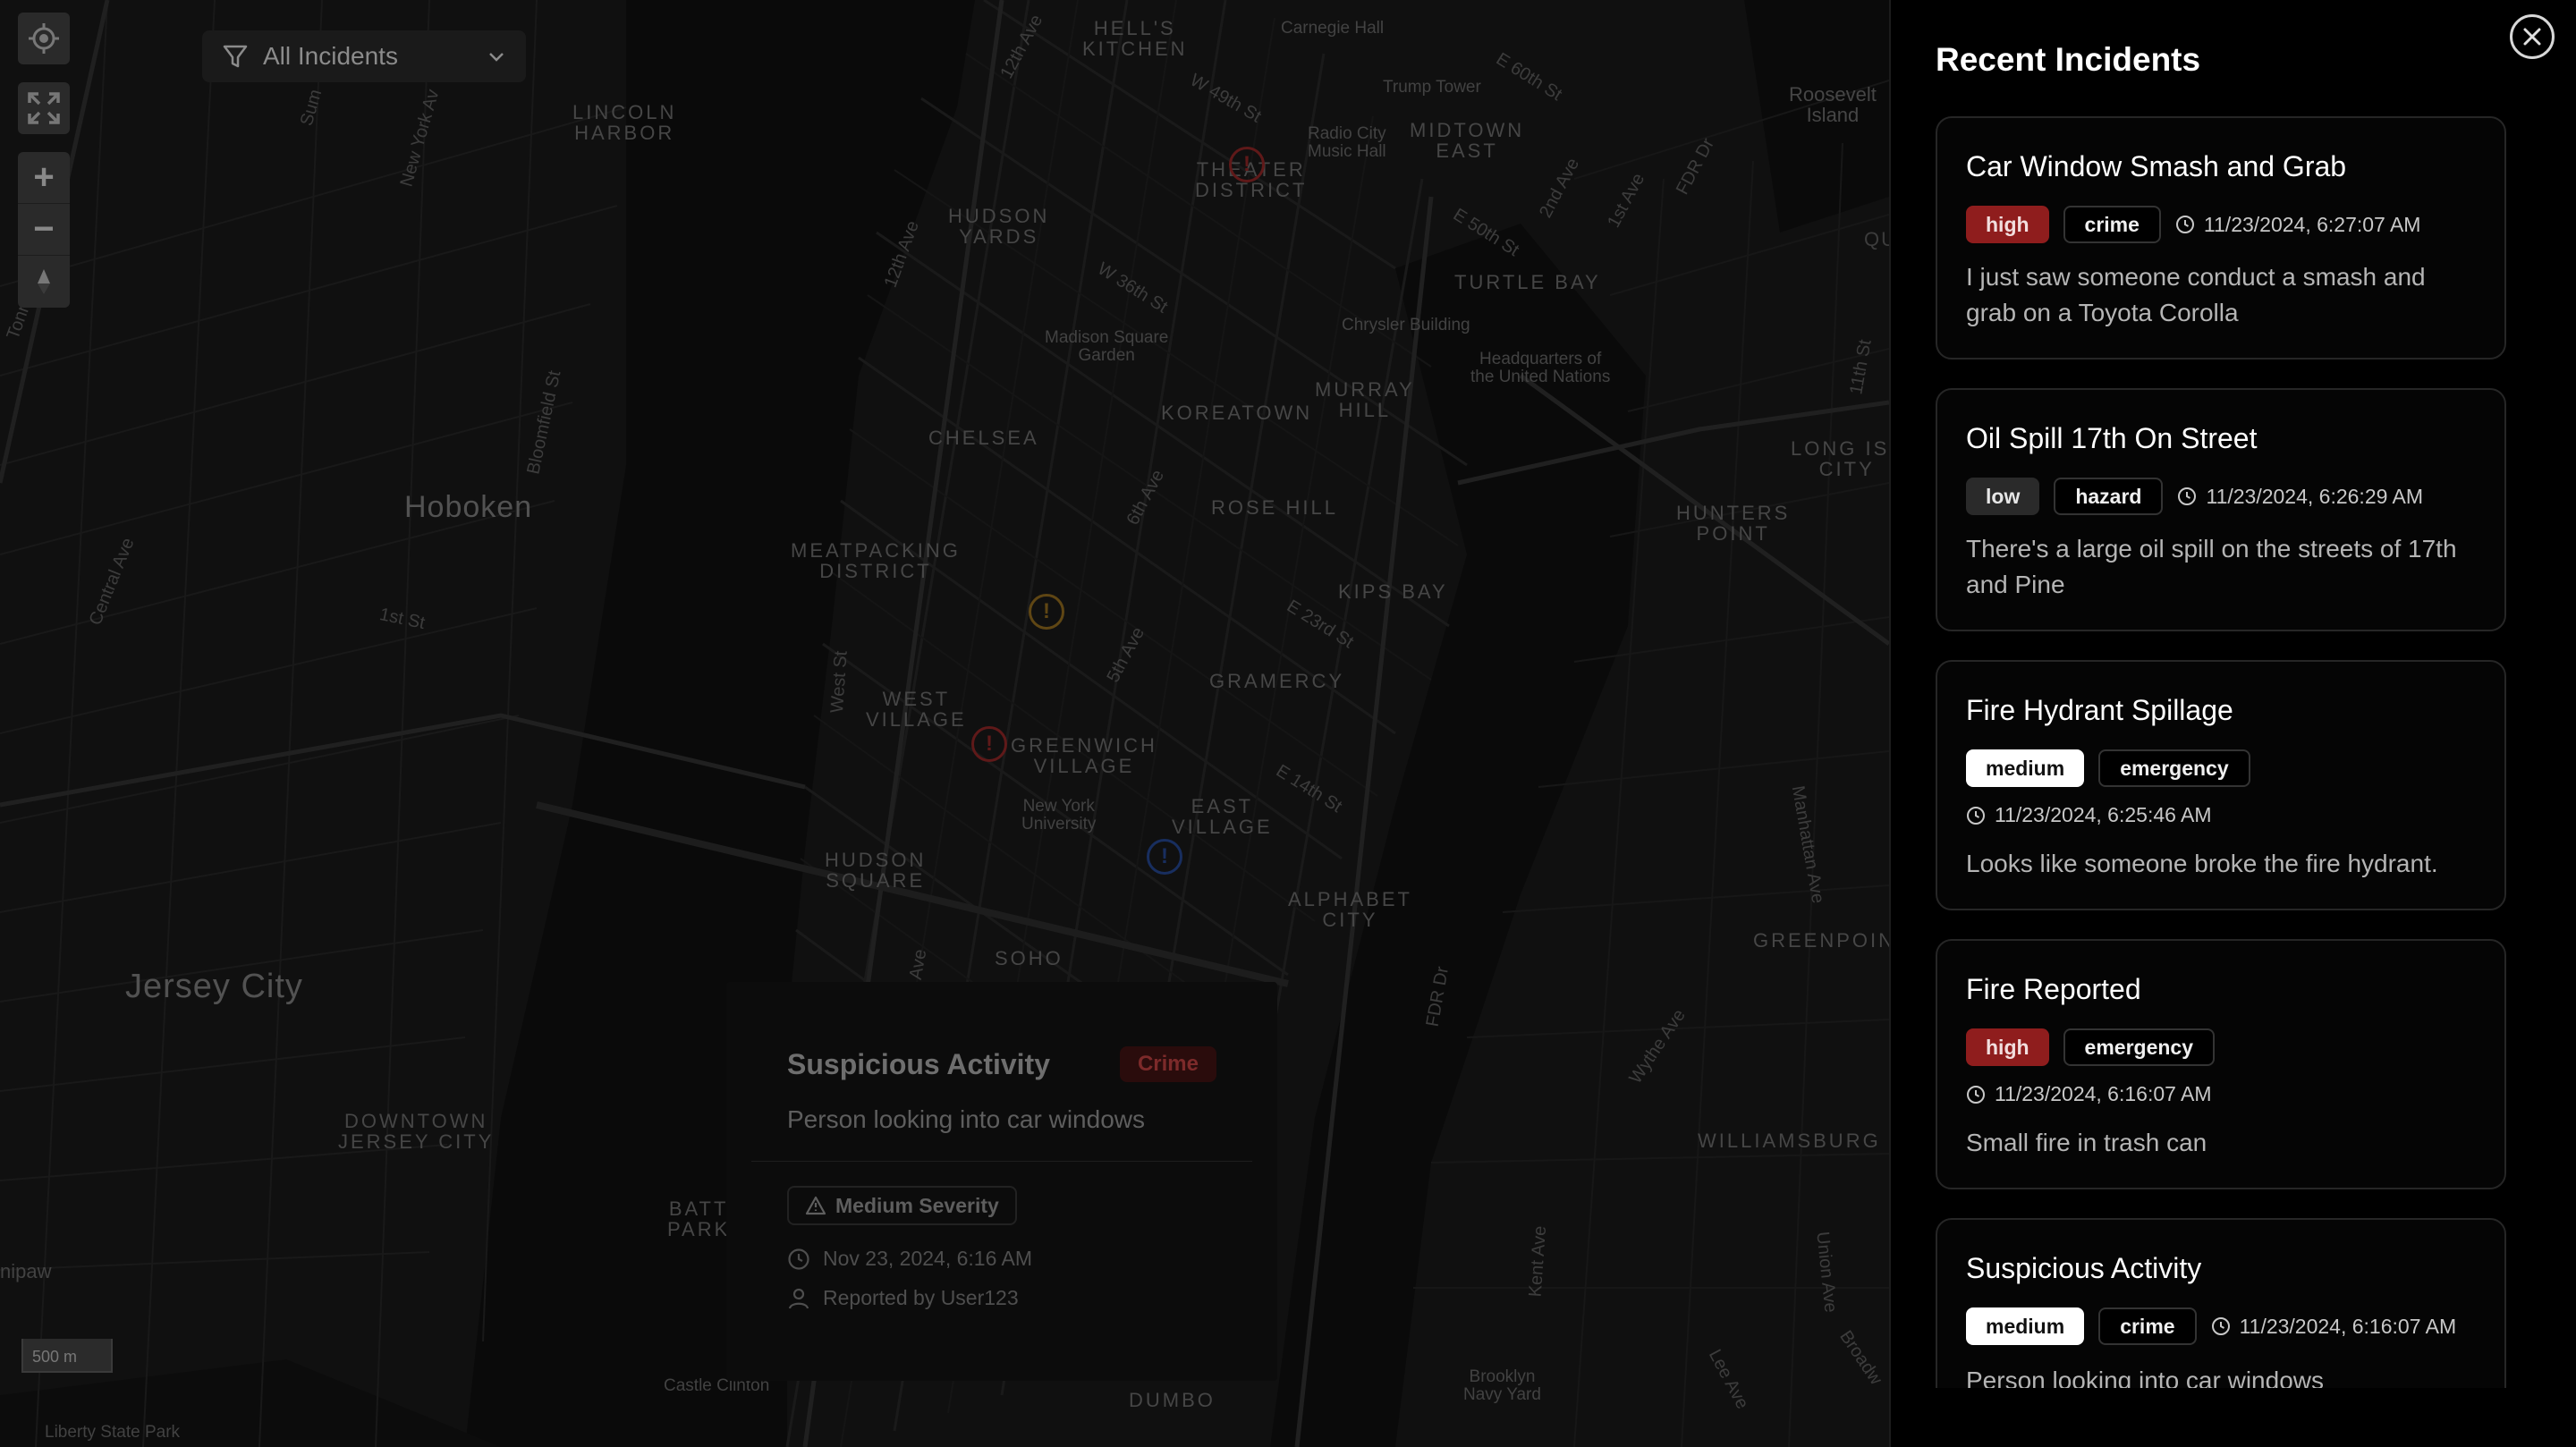 The image size is (2576, 1447). What do you see at coordinates (2086, 1142) in the screenshot?
I see `incident-description: Small fire in trash can` at bounding box center [2086, 1142].